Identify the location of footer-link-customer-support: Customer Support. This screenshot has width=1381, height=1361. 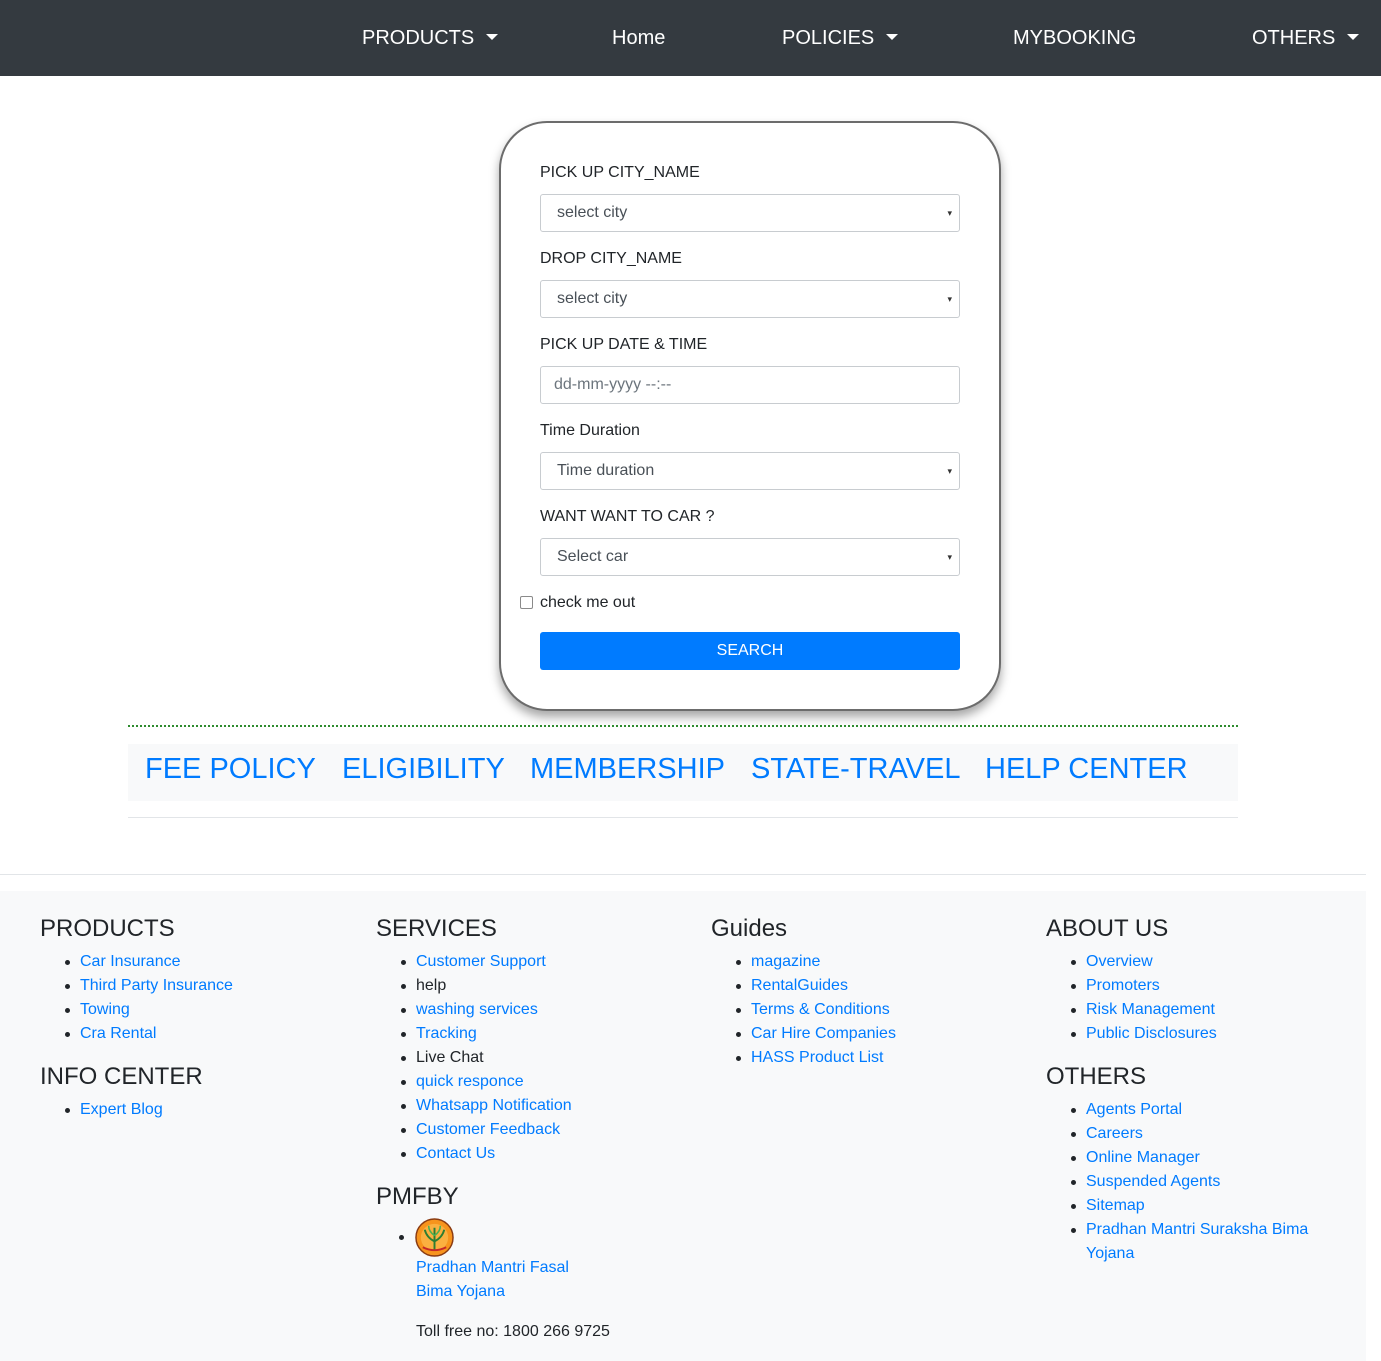
(481, 961).